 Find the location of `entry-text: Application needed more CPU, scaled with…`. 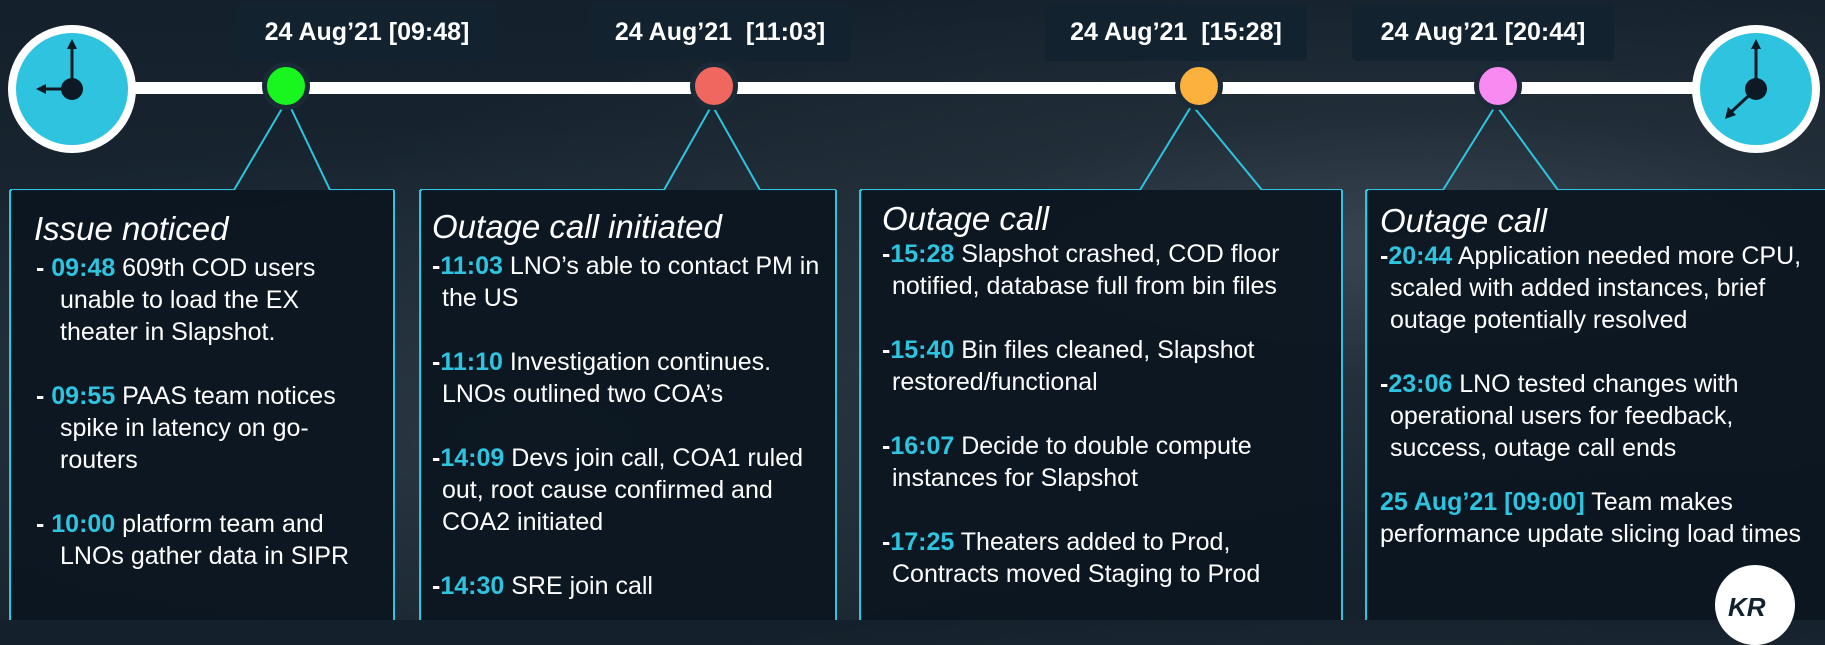

entry-text: Application needed more CPU, scaled with… is located at coordinates (1596, 288).